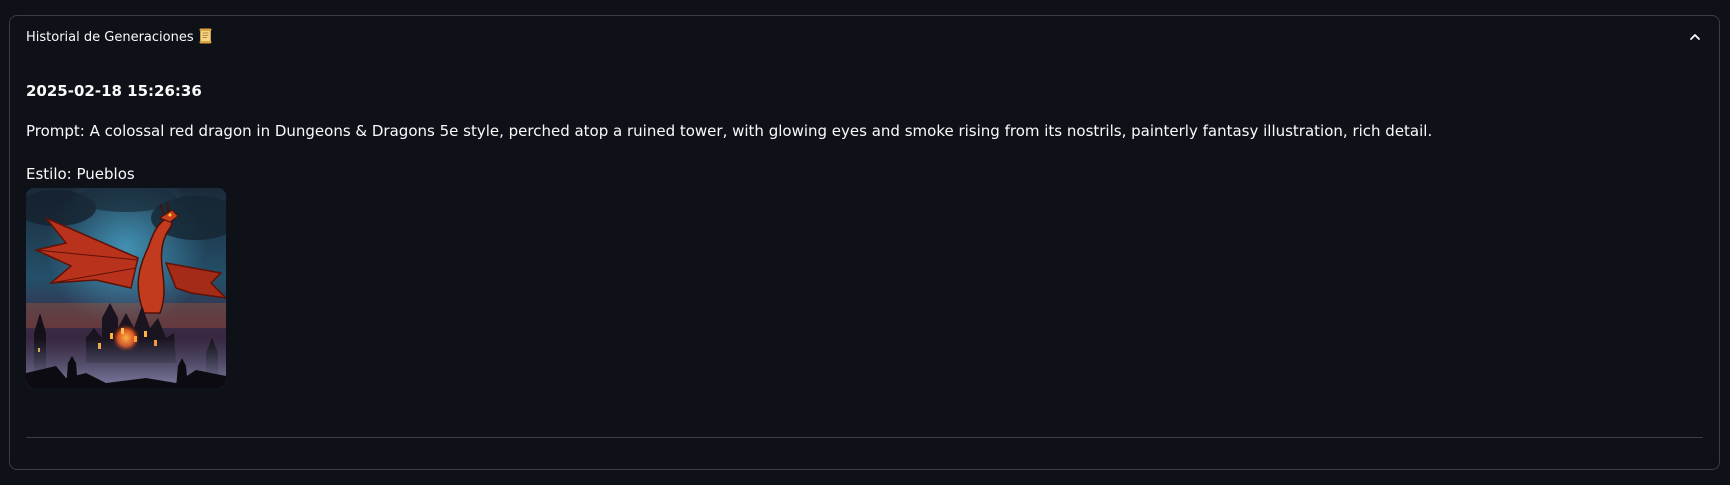  I want to click on entry-style: Estilo: Pueblos, so click(80, 174).